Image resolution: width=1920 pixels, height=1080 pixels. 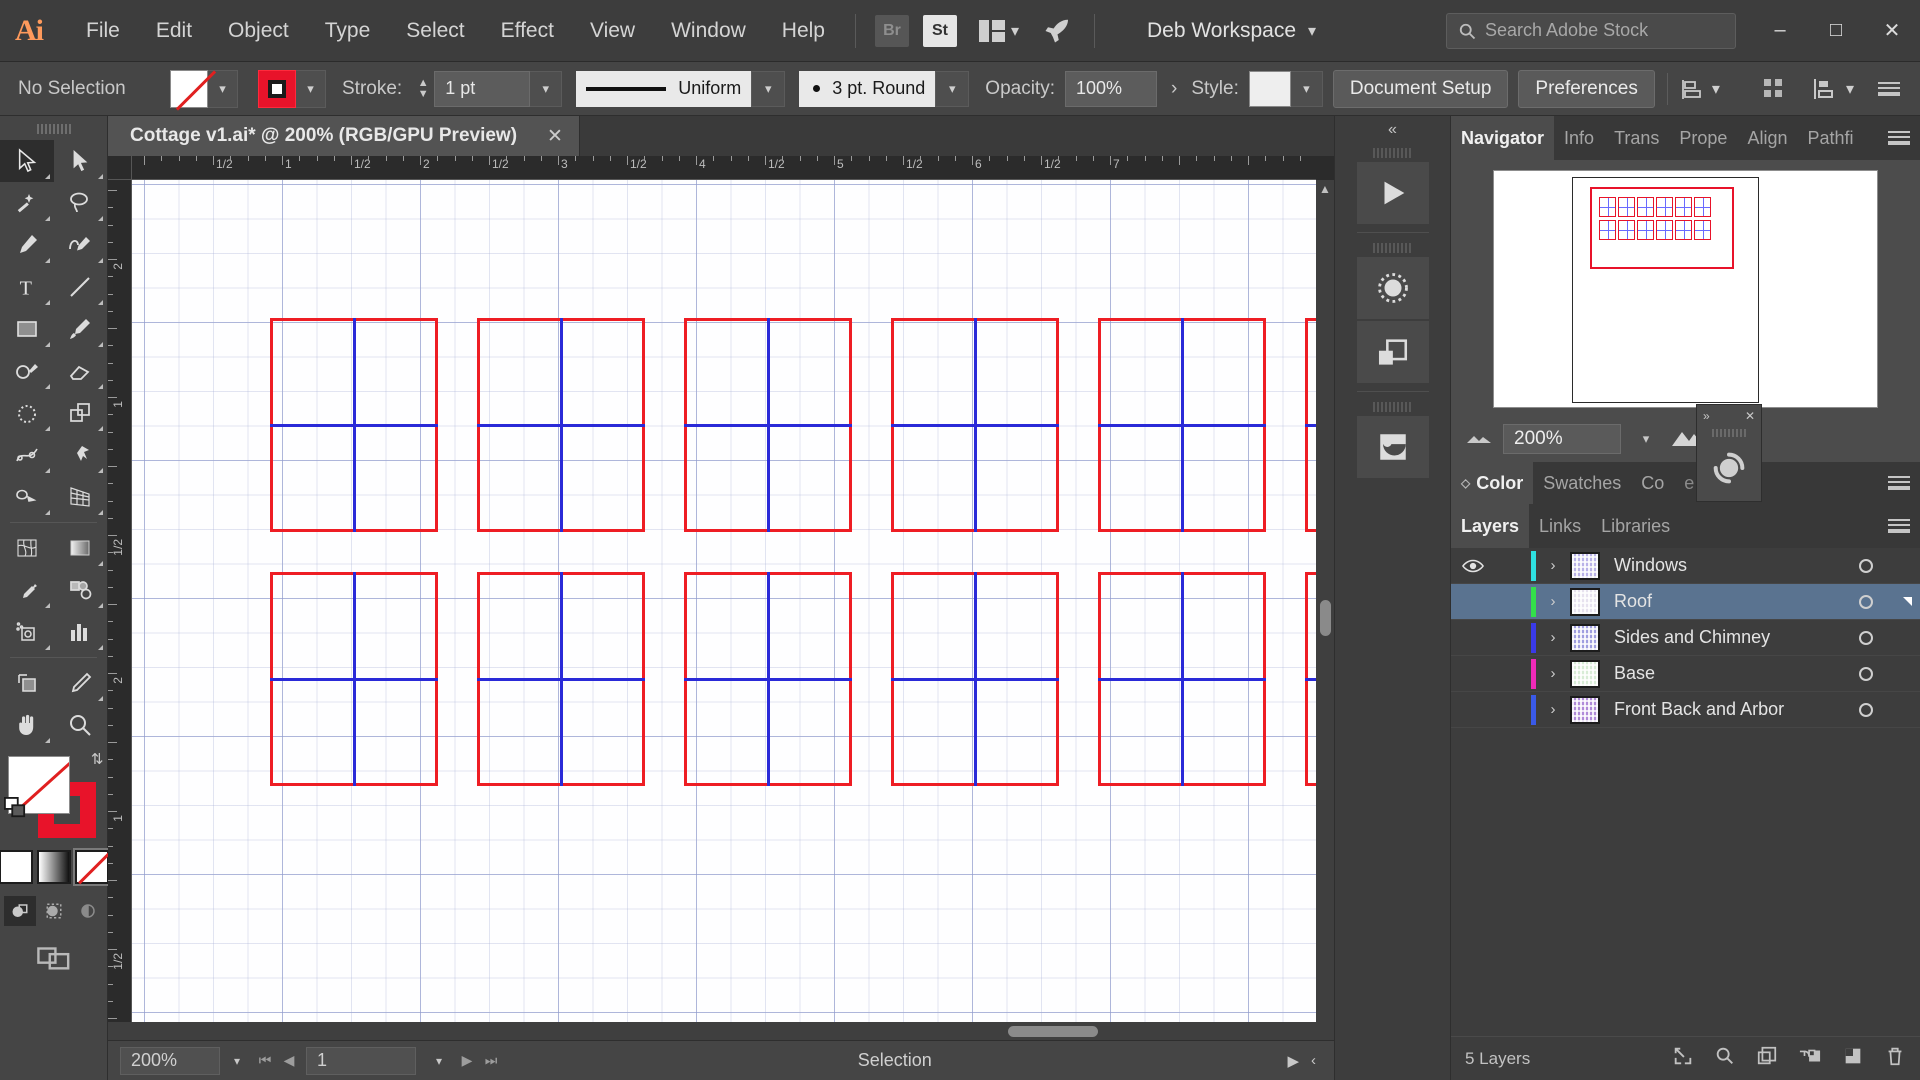 I want to click on opacity-field: 100%, so click(x=1111, y=88).